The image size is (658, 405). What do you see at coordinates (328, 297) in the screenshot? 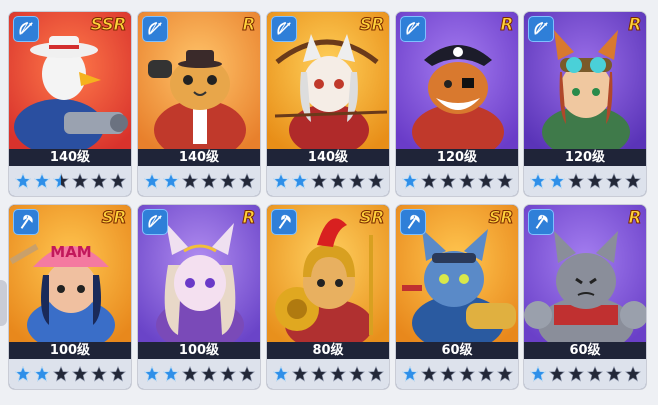
I see `hero-card: SR 80级` at bounding box center [328, 297].